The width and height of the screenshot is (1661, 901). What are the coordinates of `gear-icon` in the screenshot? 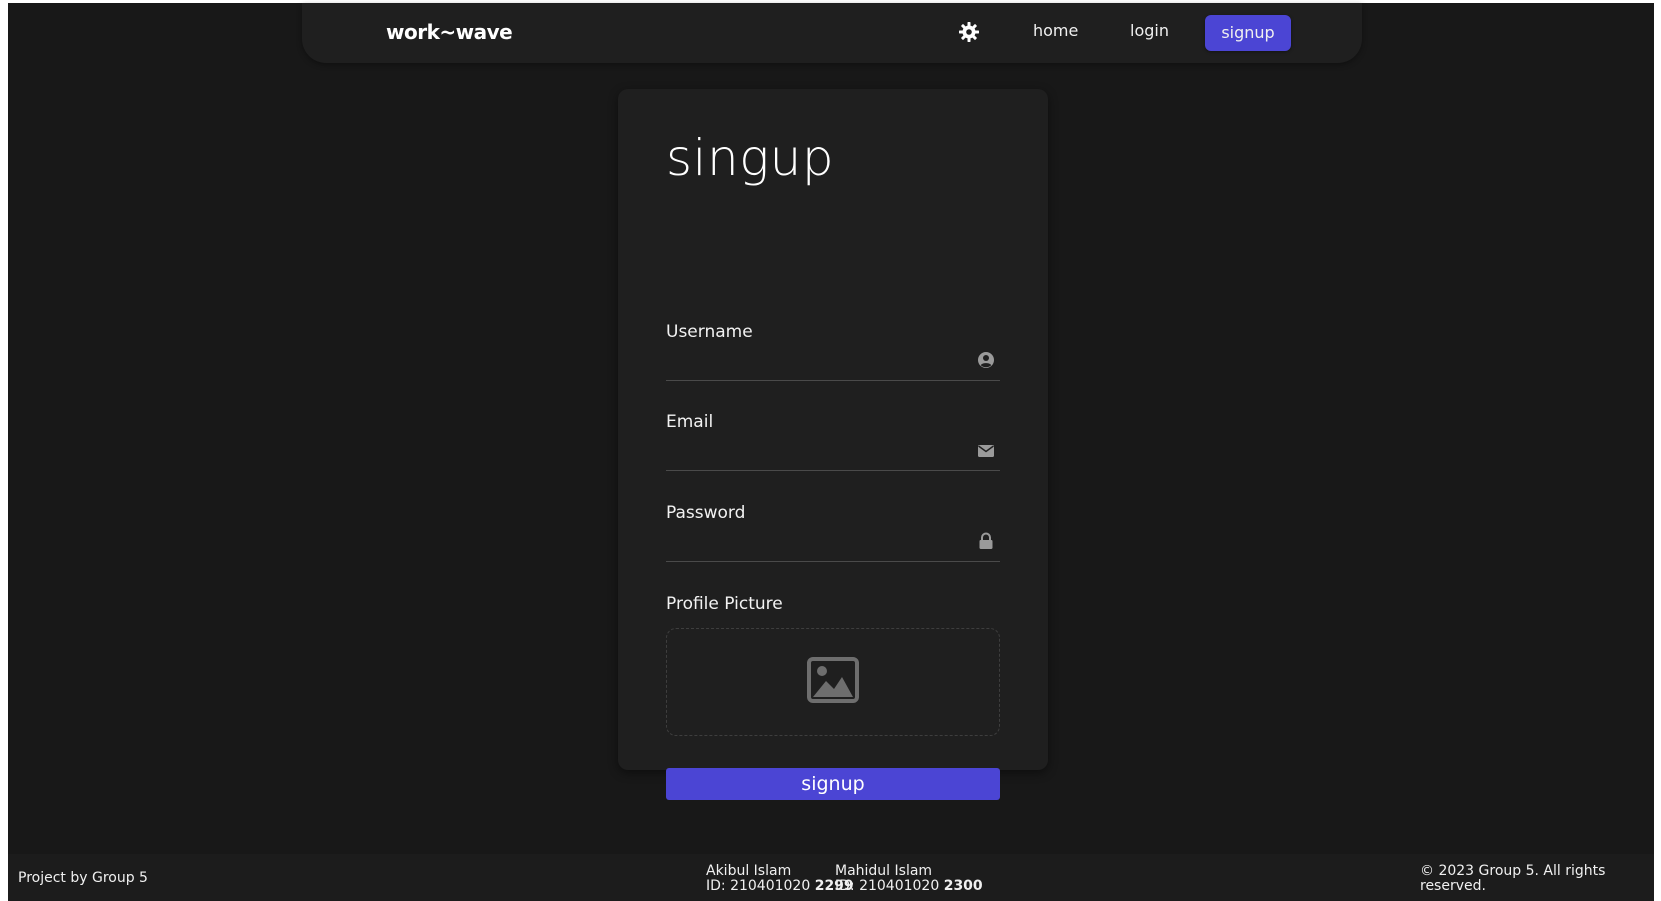 It's located at (969, 32).